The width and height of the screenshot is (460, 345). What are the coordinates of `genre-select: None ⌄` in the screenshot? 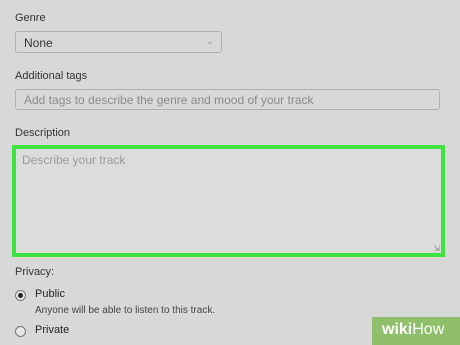 It's located at (118, 42).